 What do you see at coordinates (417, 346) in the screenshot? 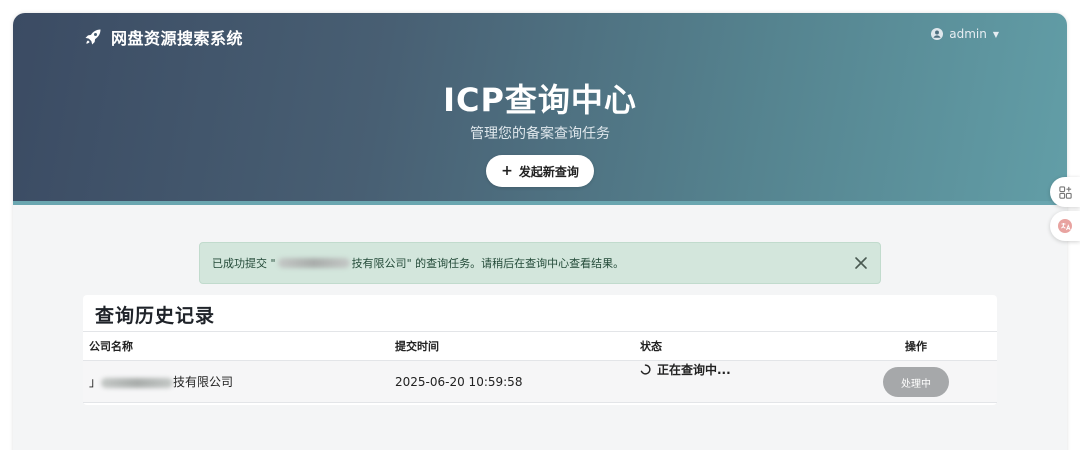
I see `header-submitted: 提交时间` at bounding box center [417, 346].